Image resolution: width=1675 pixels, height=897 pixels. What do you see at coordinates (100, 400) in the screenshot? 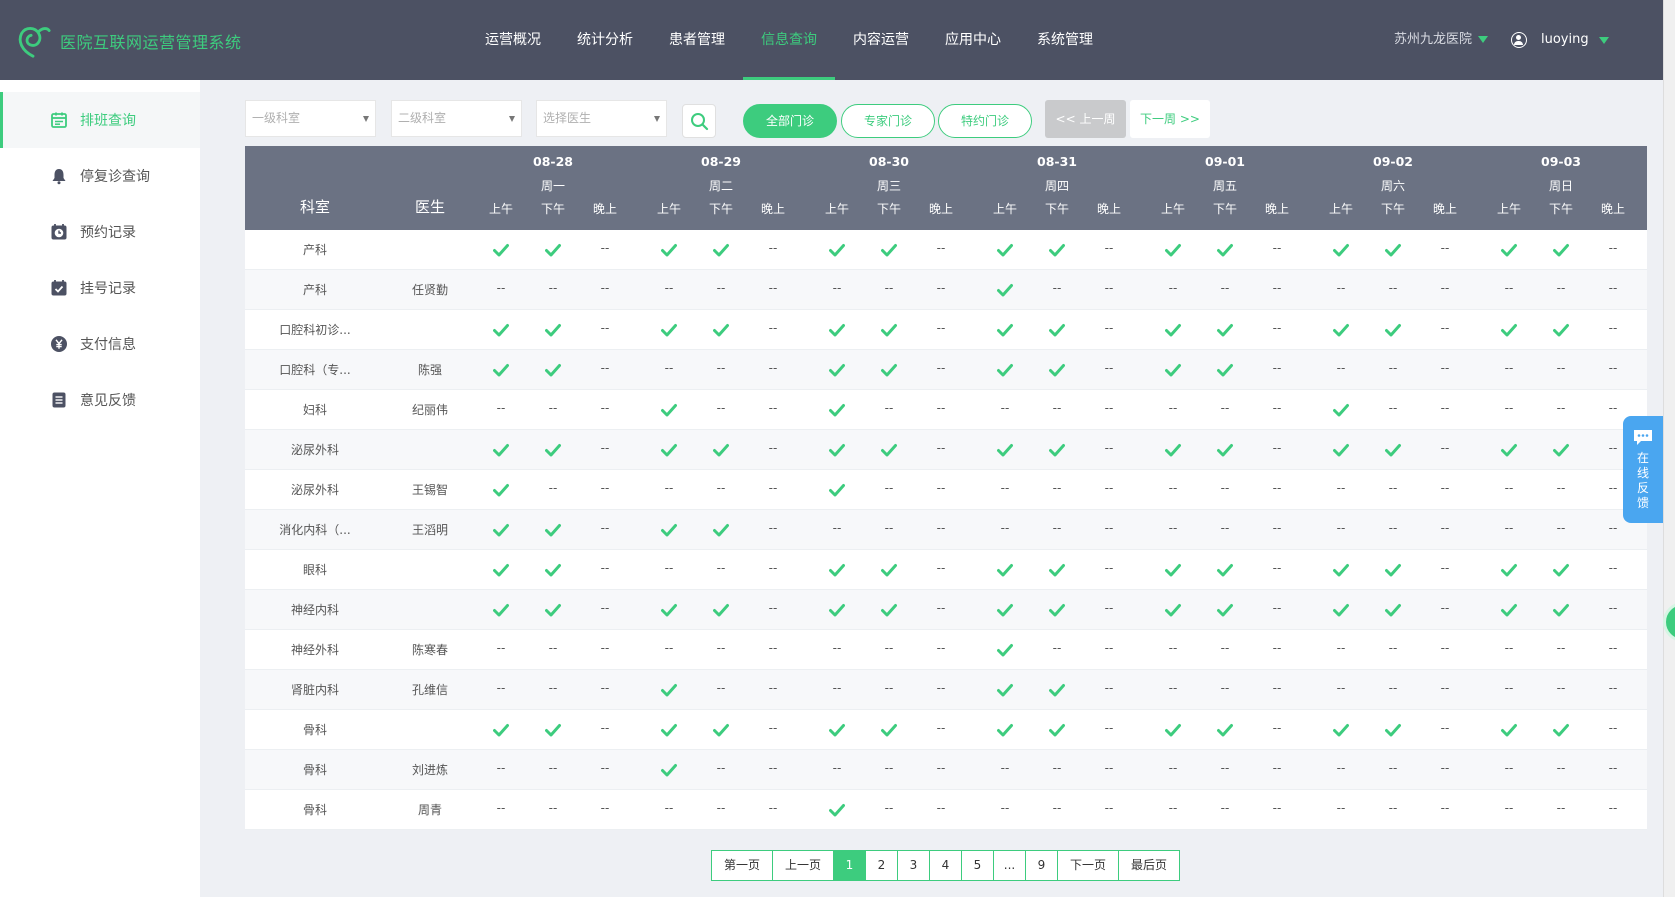
I see `sidebar-item: 意见反馈` at bounding box center [100, 400].